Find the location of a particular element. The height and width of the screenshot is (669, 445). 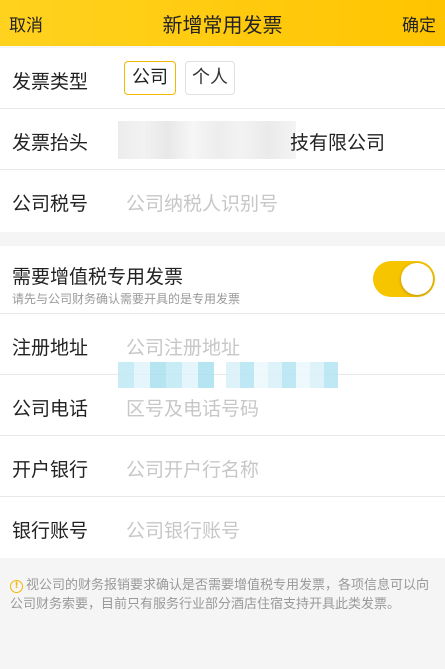

bank-name-label: 开户银行 is located at coordinates (50, 470).